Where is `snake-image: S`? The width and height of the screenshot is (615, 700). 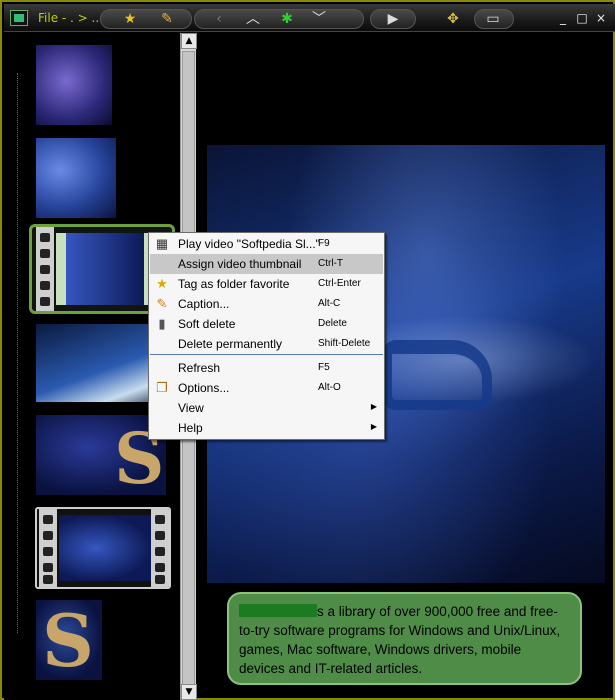
snake-image: S is located at coordinates (68, 640).